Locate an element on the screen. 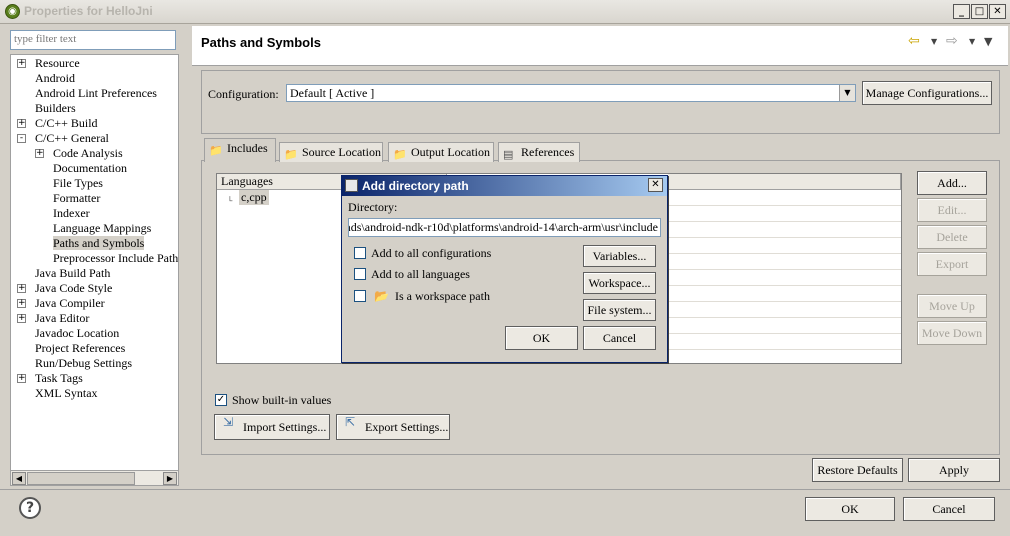 The height and width of the screenshot is (536, 1010). tree-item-label: Android Lint Preferences is located at coordinates (96, 93).